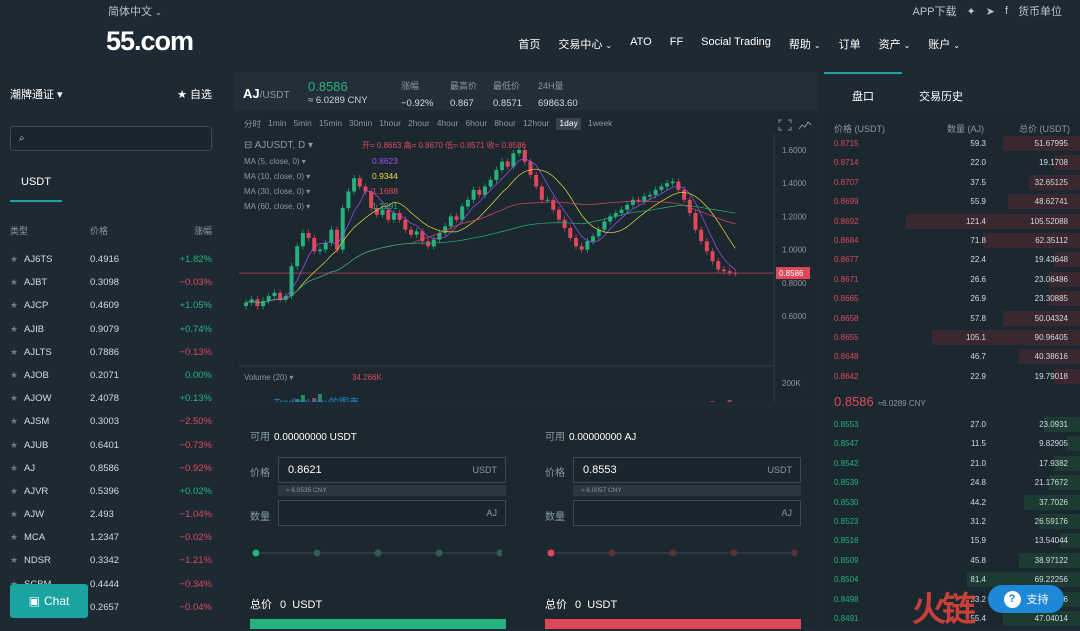  What do you see at coordinates (111, 377) in the screenshot?
I see `market-row: ★ AJOB 0.2071 0.00%` at bounding box center [111, 377].